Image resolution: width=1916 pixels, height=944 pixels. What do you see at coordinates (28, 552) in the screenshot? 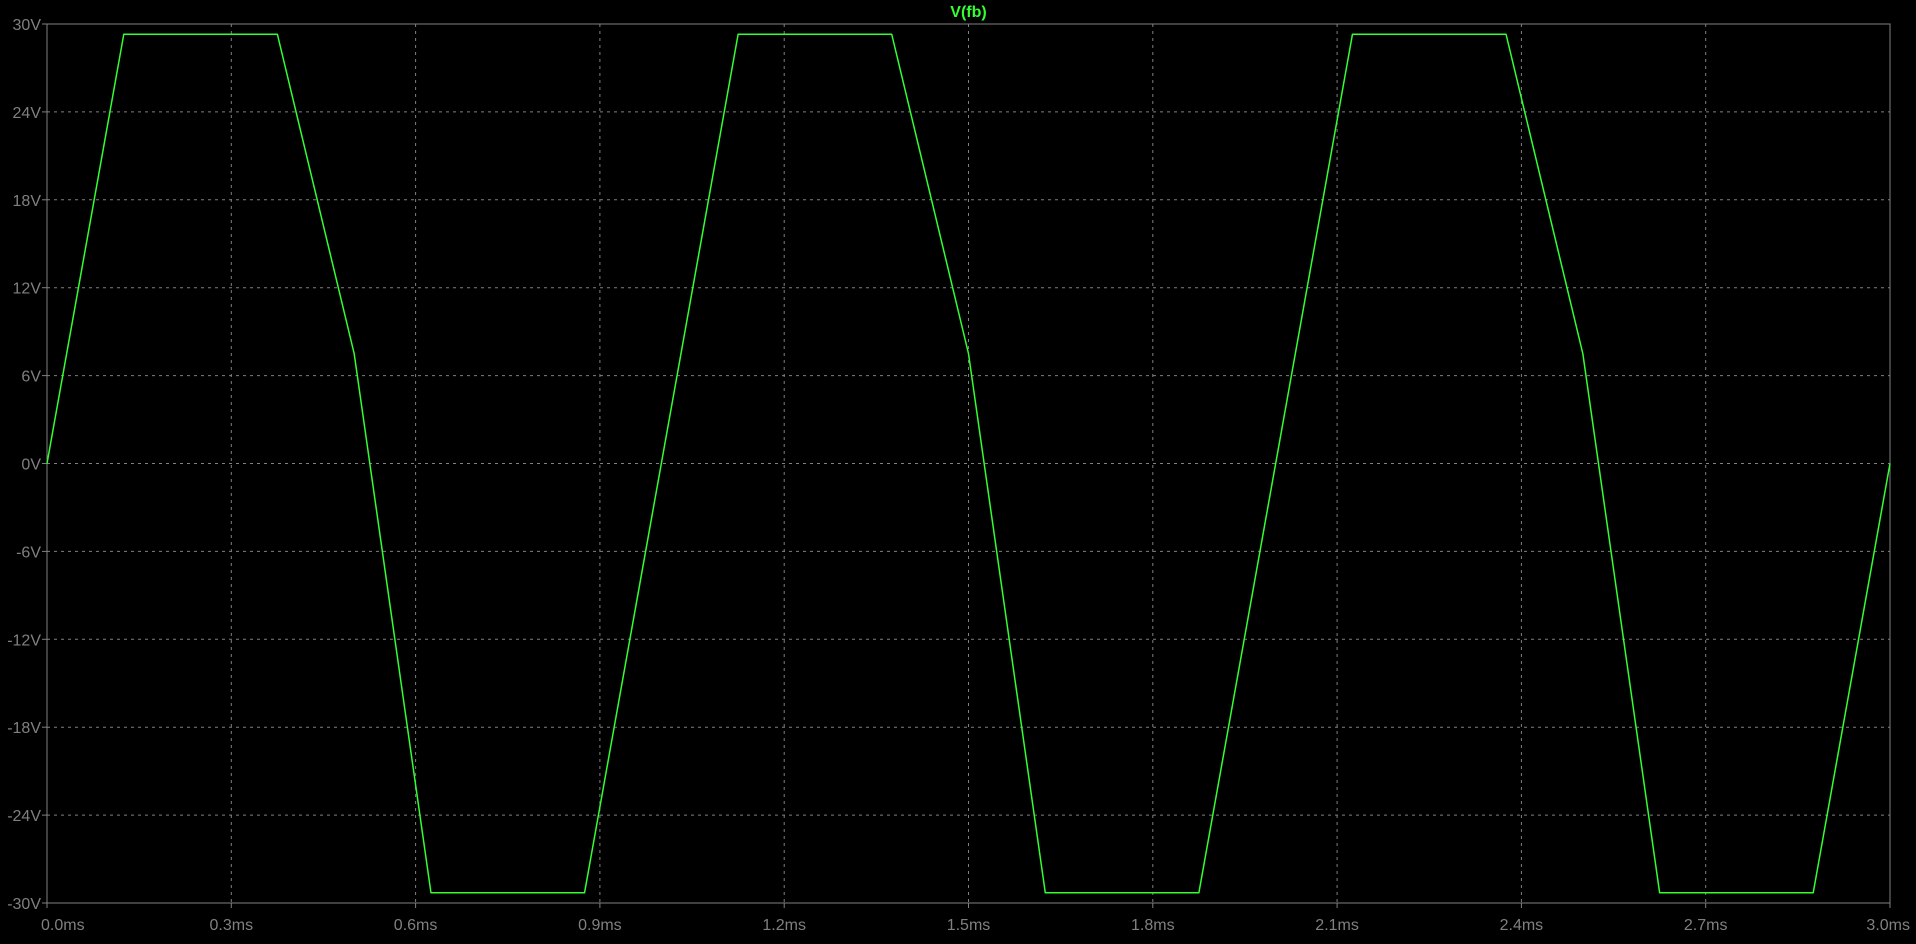
I see `y-tick-label: -6V` at bounding box center [28, 552].